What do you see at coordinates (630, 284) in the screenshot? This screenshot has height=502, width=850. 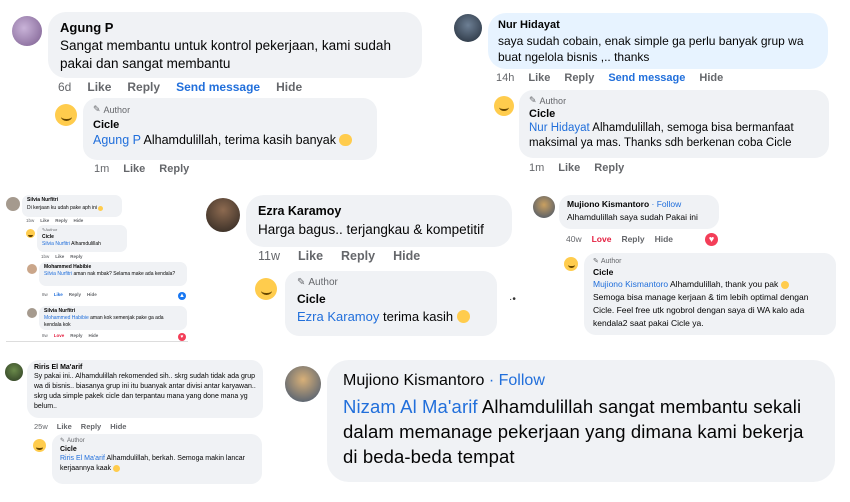 I see `mention-link: Mujiono Kismantoro` at bounding box center [630, 284].